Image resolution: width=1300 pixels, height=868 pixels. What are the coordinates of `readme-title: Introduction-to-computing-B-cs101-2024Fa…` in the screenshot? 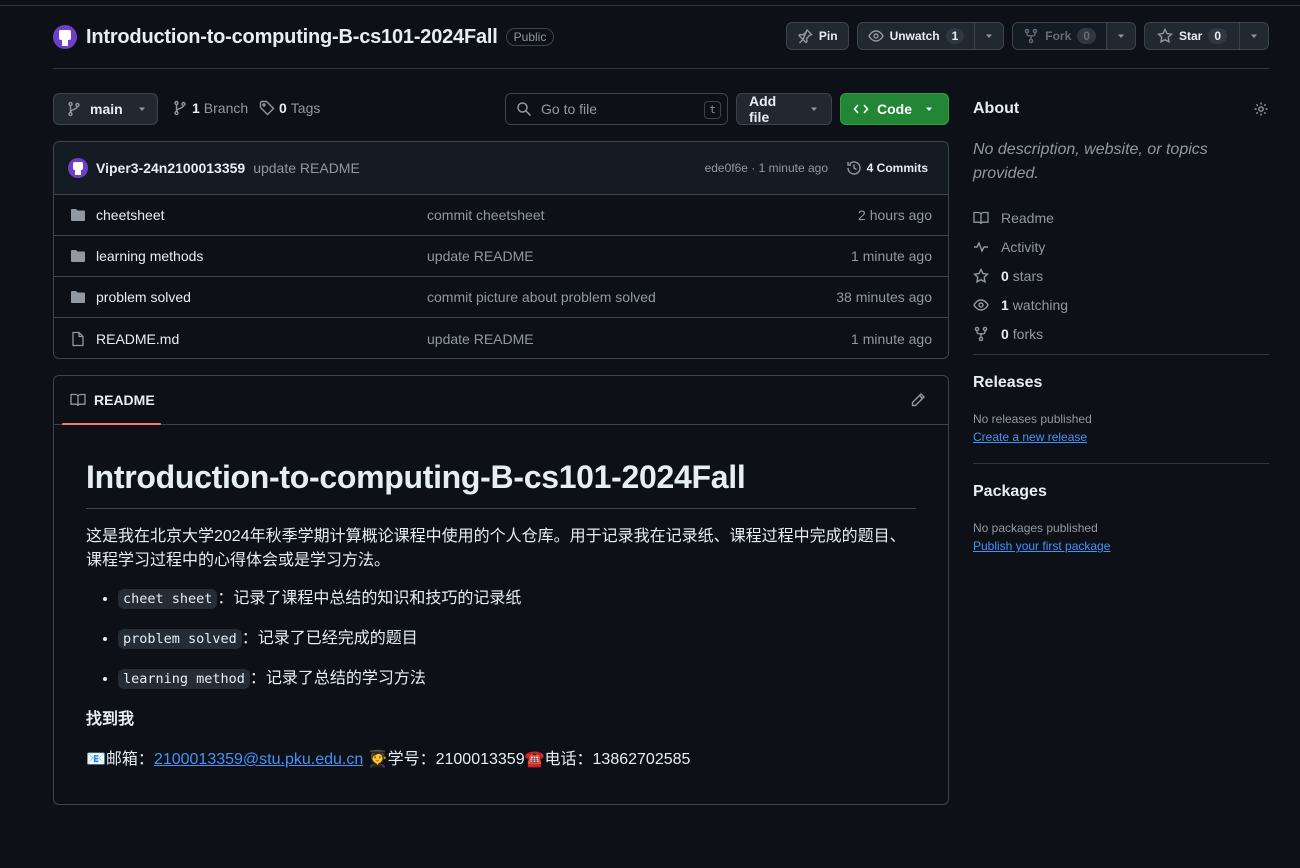 It's located at (501, 484).